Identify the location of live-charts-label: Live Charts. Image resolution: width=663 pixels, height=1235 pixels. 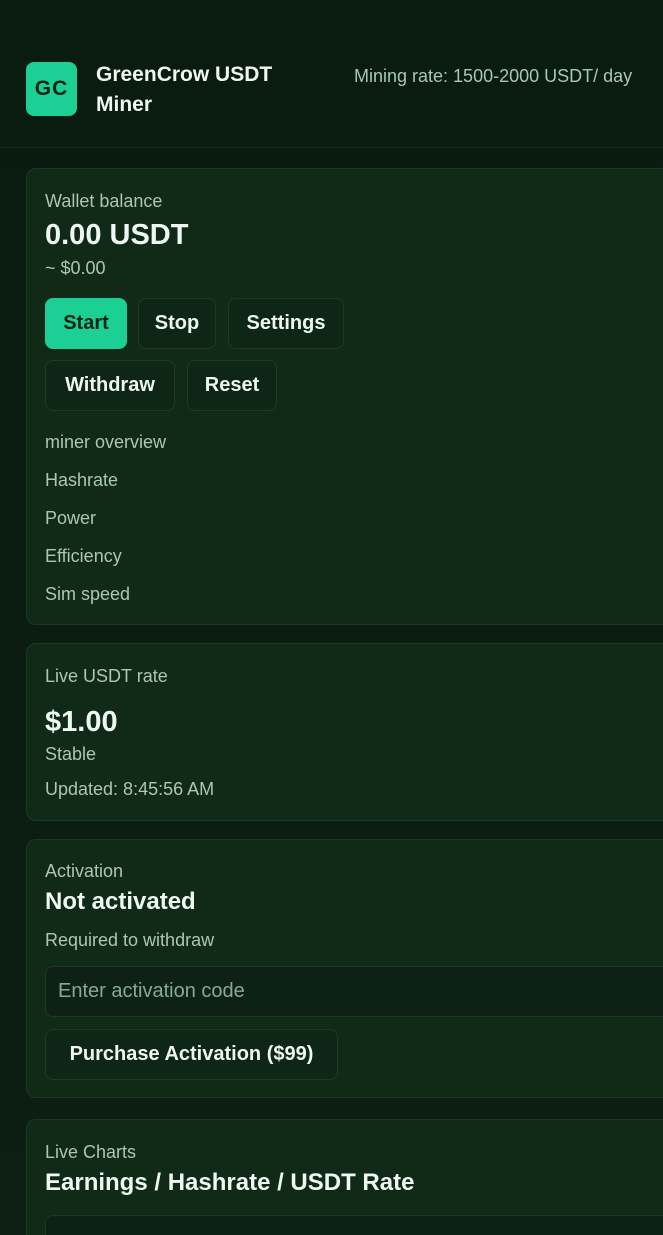
(91, 1152).